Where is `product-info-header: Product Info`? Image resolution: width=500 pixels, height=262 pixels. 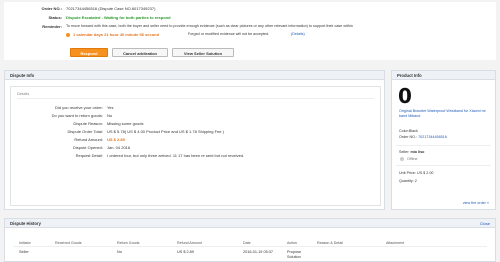 product-info-header: Product Info is located at coordinates (443, 75).